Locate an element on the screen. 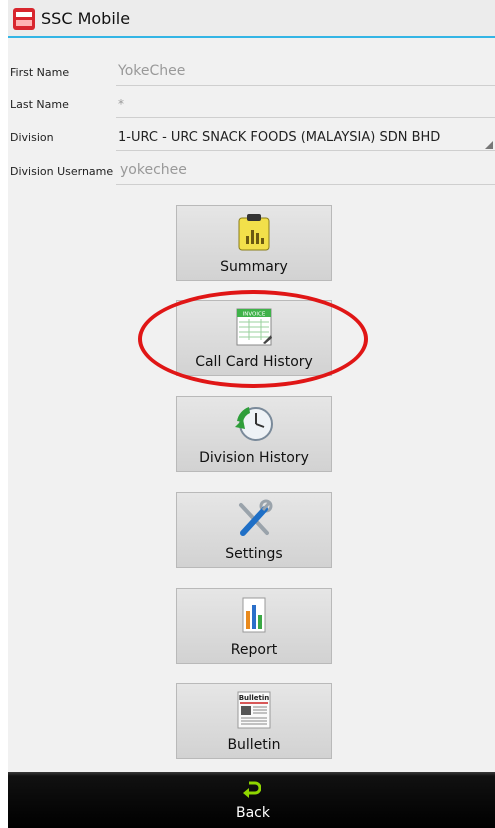 This screenshot has width=495, height=828. clipboard-chart-icon is located at coordinates (254, 232).